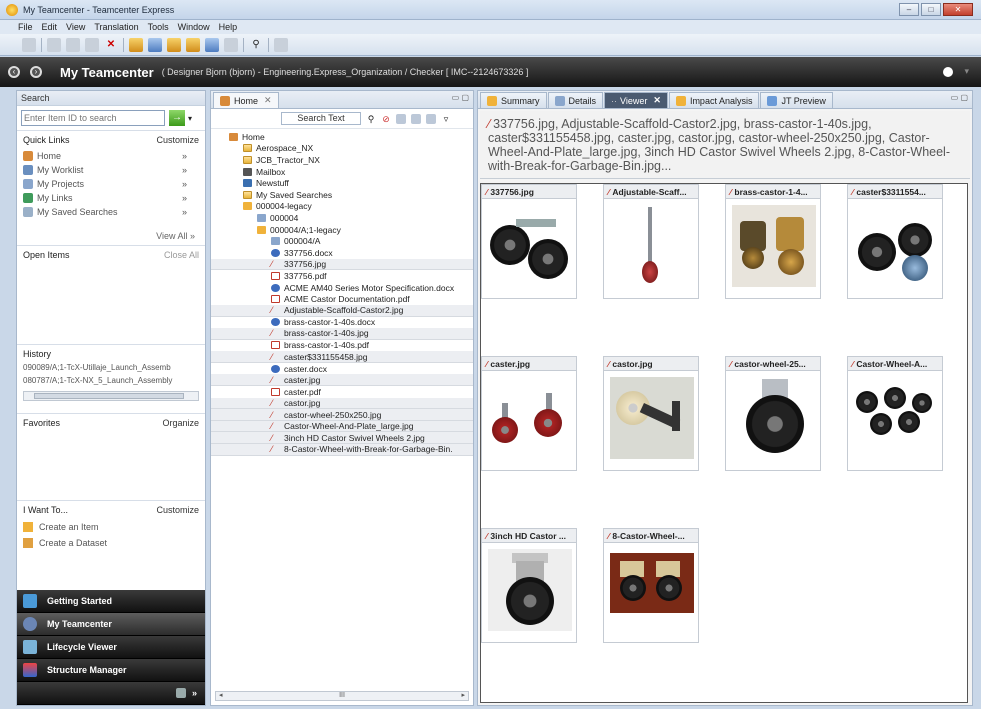 Image resolution: width=981 pixels, height=709 pixels. Describe the element at coordinates (342, 426) in the screenshot. I see `tree-node: ⁄ Castor-Wheel-And-Plate_large.jpg` at that location.